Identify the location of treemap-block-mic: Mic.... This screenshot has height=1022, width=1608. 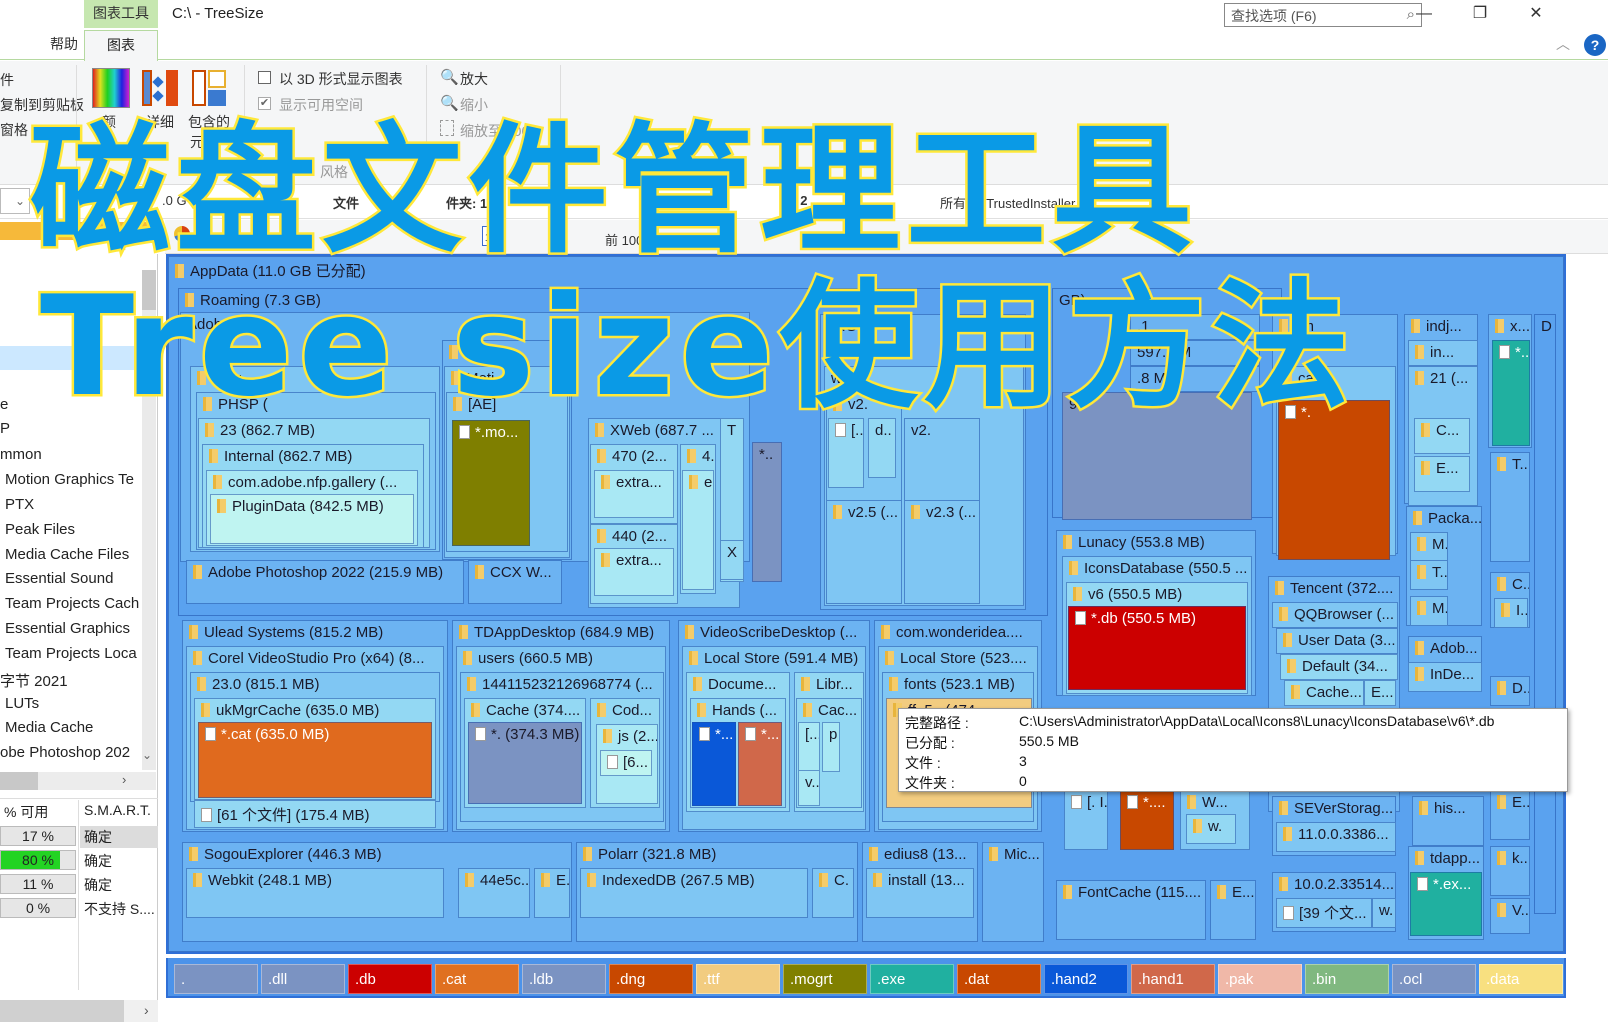
(1013, 892).